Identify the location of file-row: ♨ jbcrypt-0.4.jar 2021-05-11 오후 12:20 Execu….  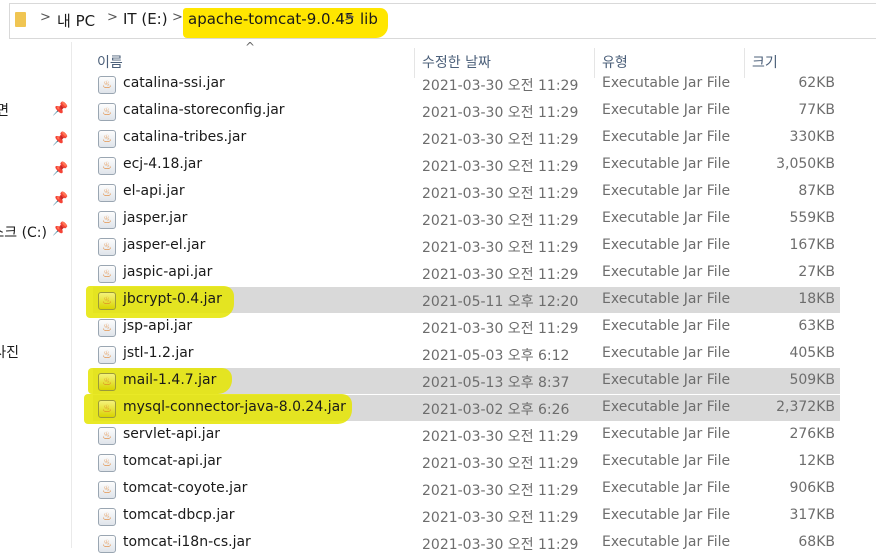
(466, 300).